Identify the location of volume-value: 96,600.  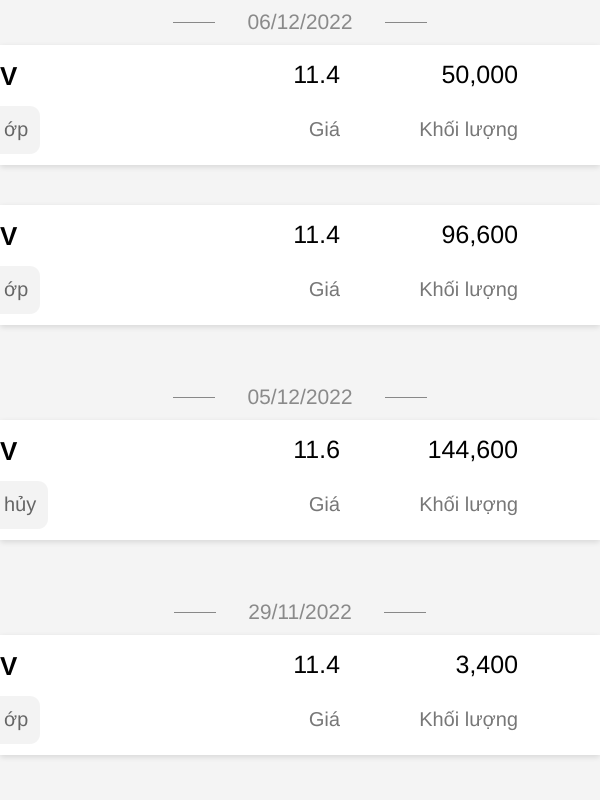
(479, 236).